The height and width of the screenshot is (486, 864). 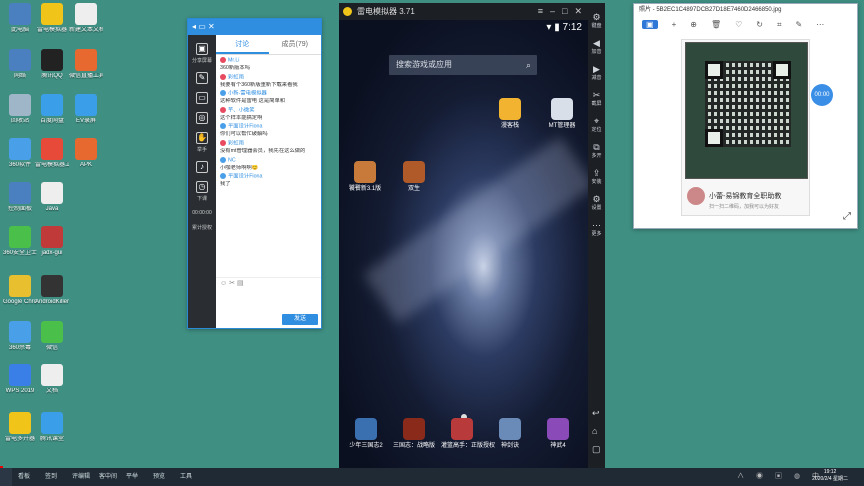 What do you see at coordinates (820, 24) in the screenshot?
I see `more-icon: ⋯` at bounding box center [820, 24].